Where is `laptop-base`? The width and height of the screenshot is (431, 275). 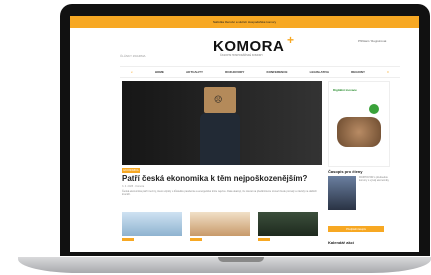
laptop-base is located at coordinates (224, 265).